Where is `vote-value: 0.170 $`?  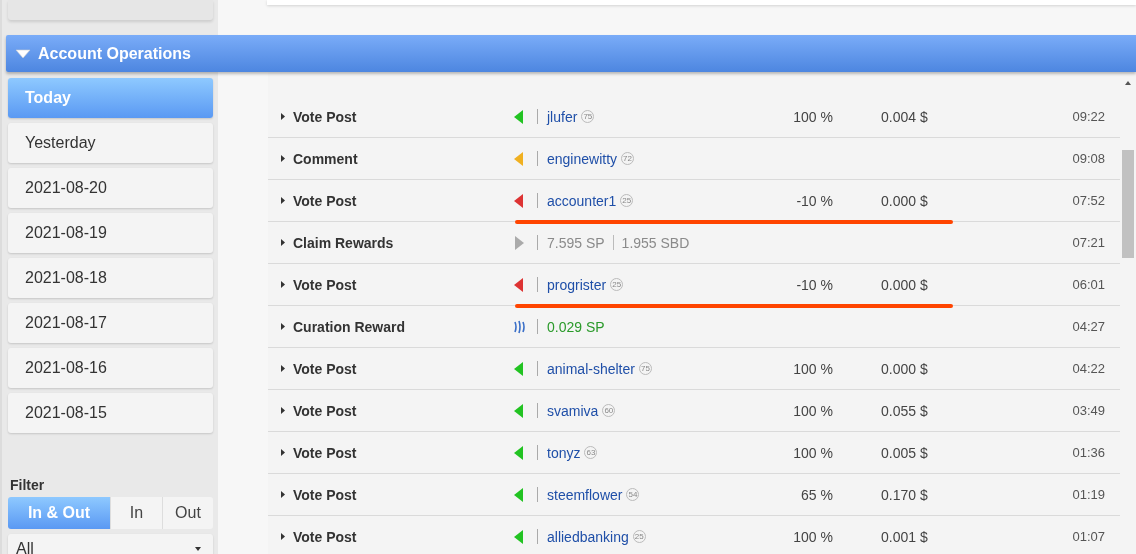
vote-value: 0.170 $ is located at coordinates (904, 494).